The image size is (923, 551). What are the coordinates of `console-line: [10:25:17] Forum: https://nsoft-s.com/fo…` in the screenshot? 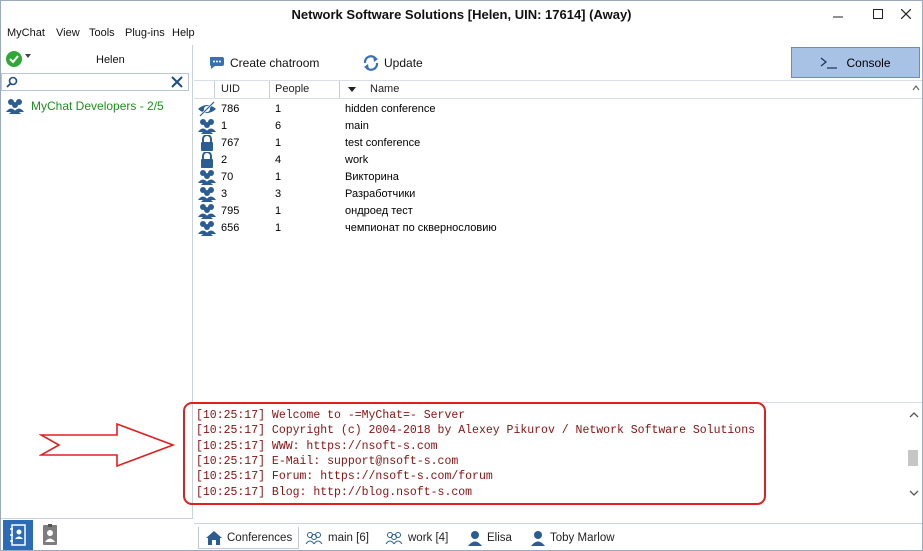 It's located at (344, 477).